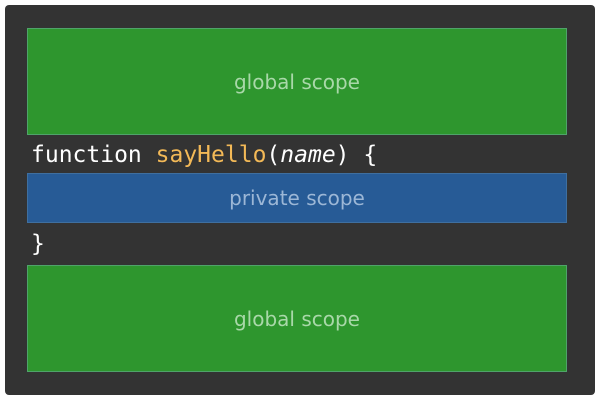 This screenshot has width=600, height=400. What do you see at coordinates (308, 155) in the screenshot?
I see `function-parameter: name` at bounding box center [308, 155].